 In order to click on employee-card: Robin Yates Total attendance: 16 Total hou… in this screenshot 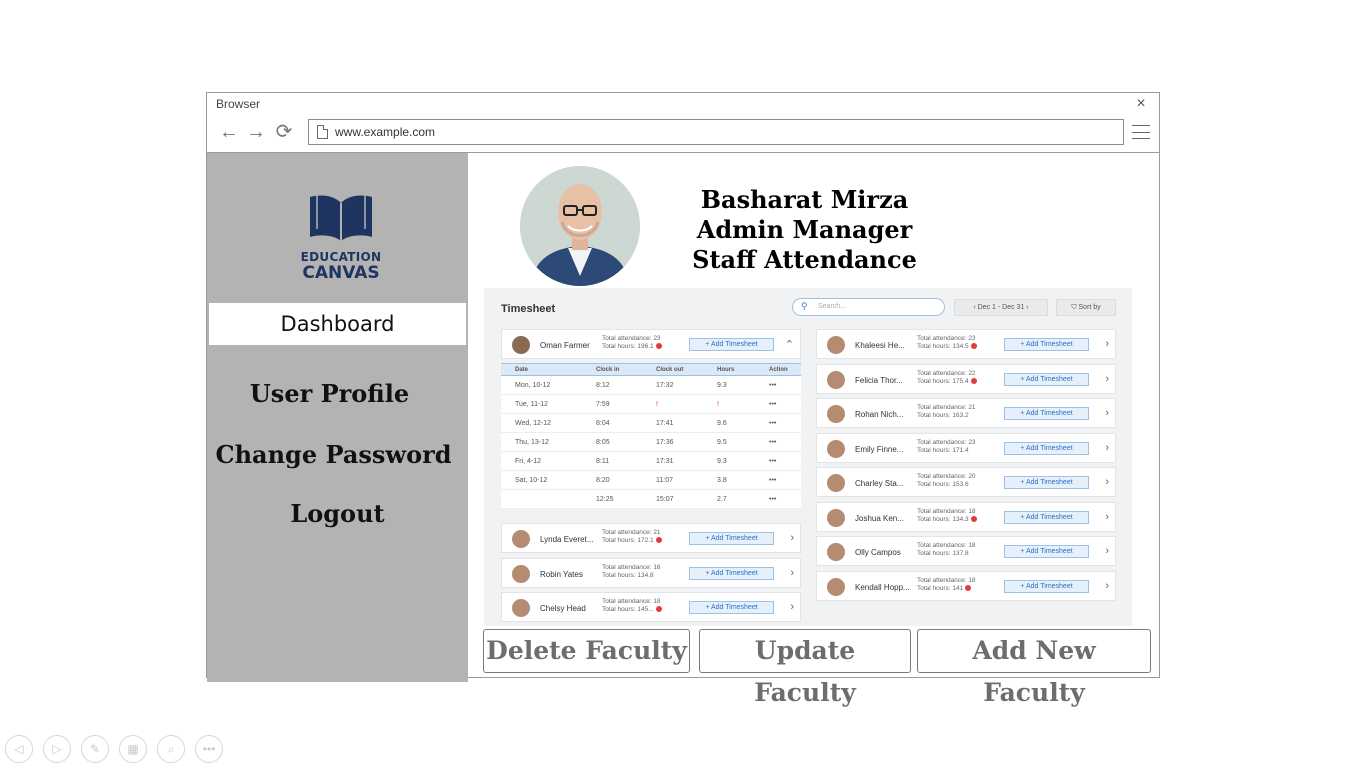, I will do `click(651, 572)`.